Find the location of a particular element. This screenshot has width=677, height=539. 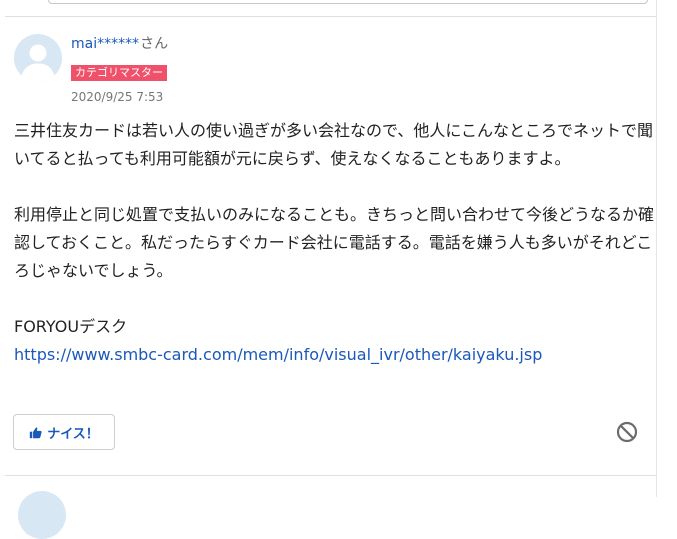

answer-divider-bottom is located at coordinates (330, 475).